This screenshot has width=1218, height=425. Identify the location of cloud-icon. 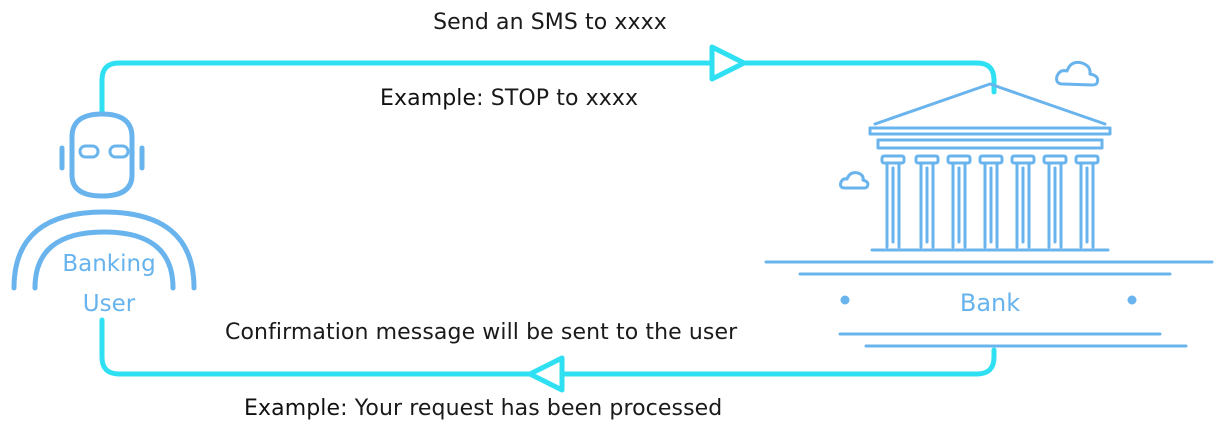
(1077, 73).